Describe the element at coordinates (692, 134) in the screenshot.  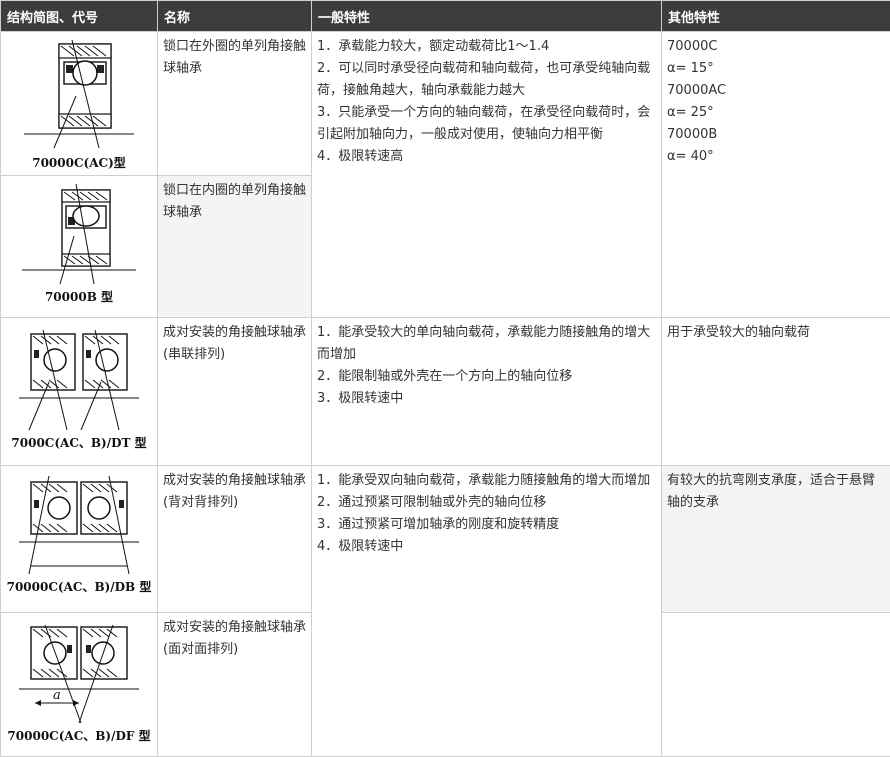
I see `other-item: 70000B` at that location.